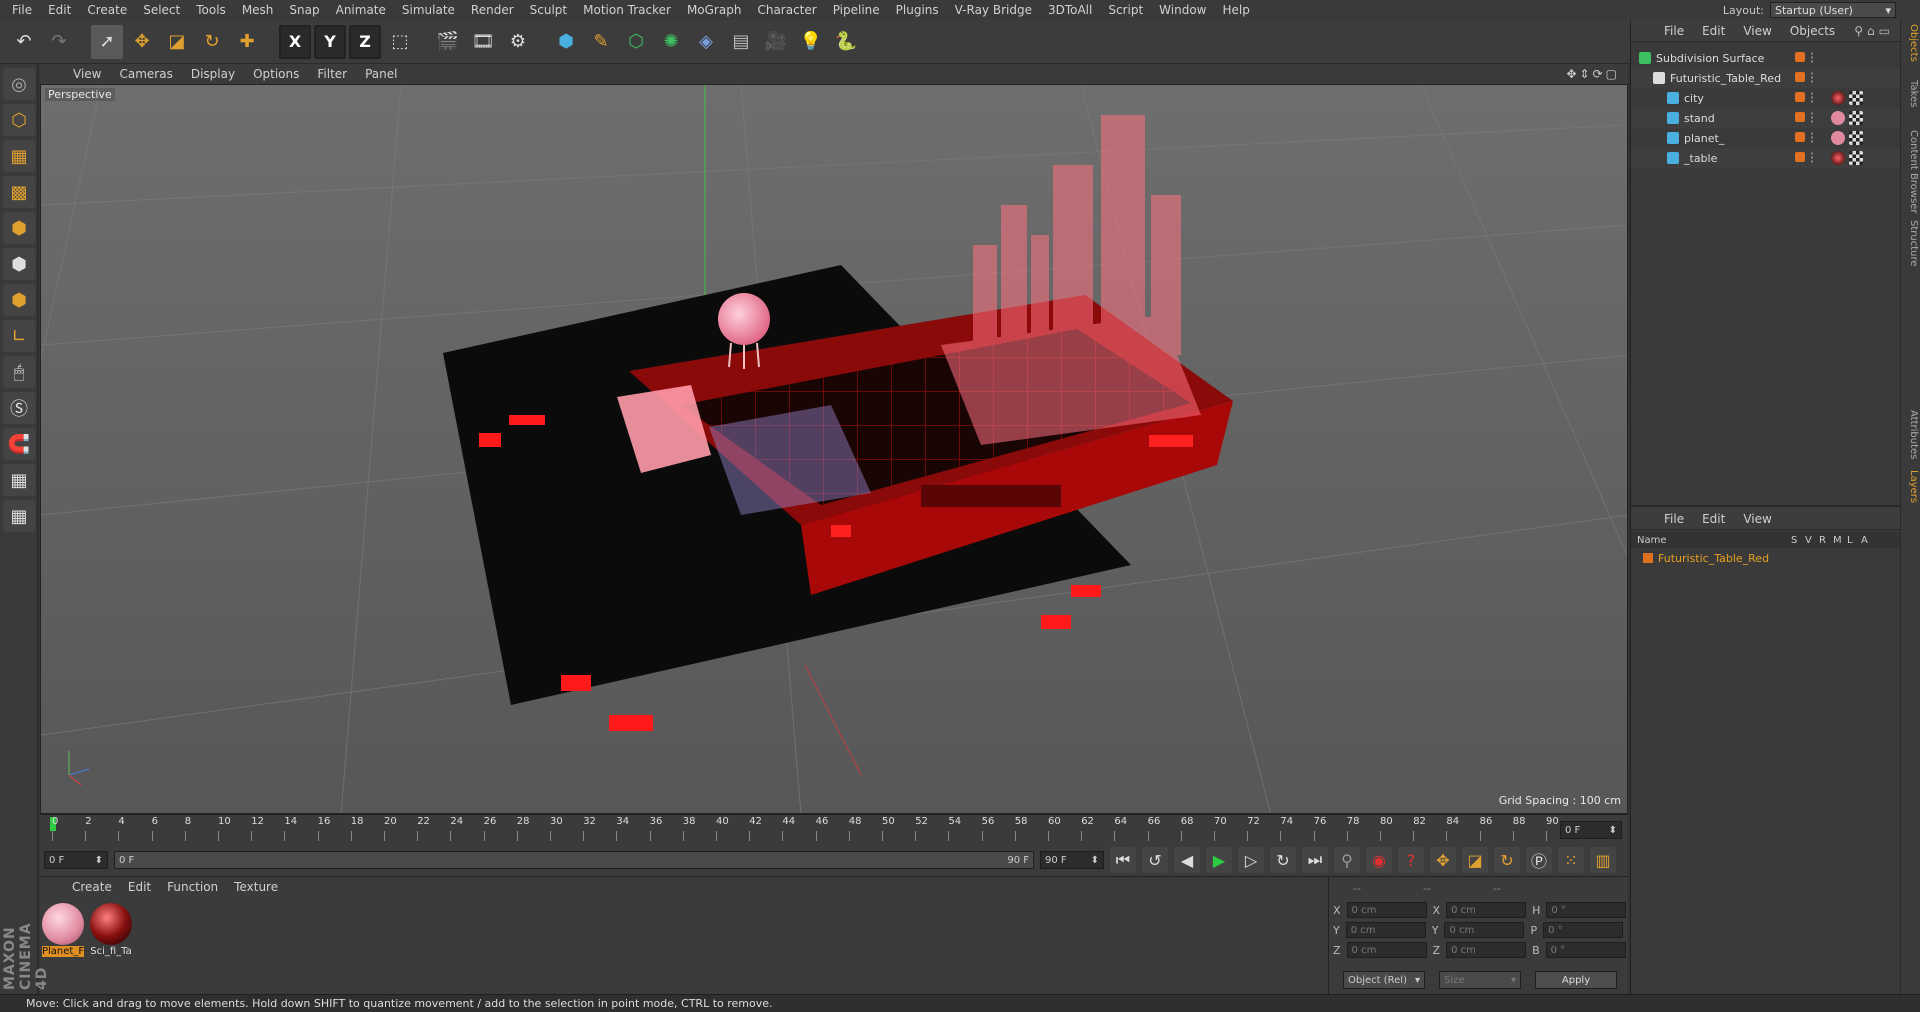 The width and height of the screenshot is (1920, 1012). Describe the element at coordinates (107, 41) in the screenshot. I see `live-selection-icon: ➚` at that location.